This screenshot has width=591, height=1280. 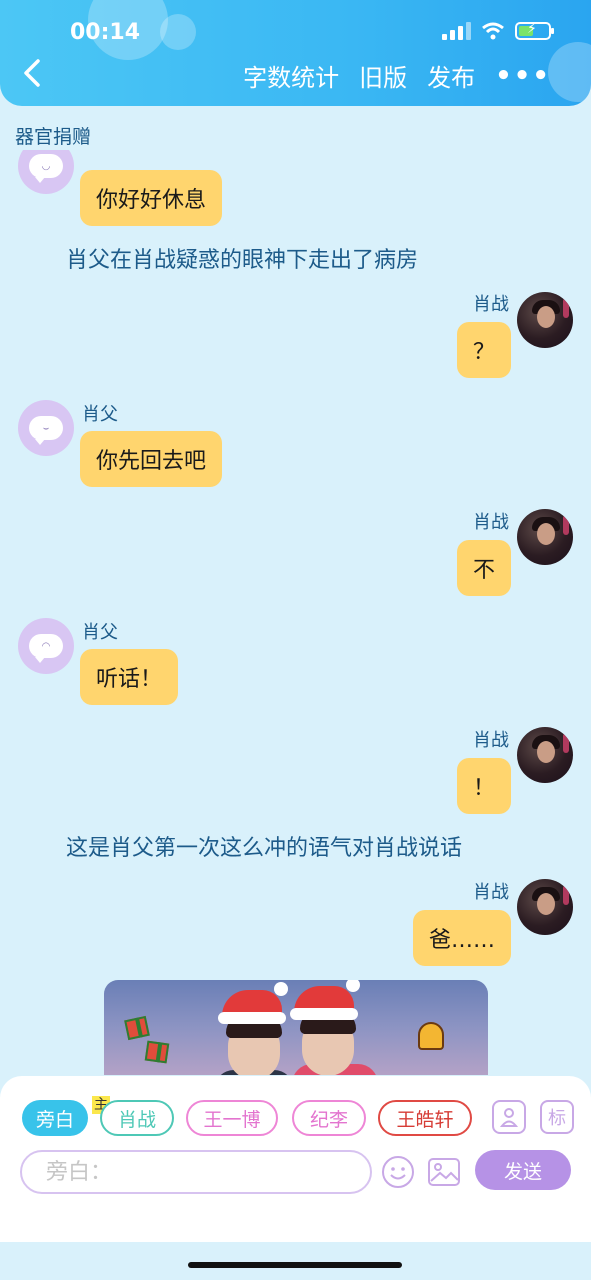 What do you see at coordinates (291, 75) in the screenshot?
I see `word-count-button: 字数统计` at bounding box center [291, 75].